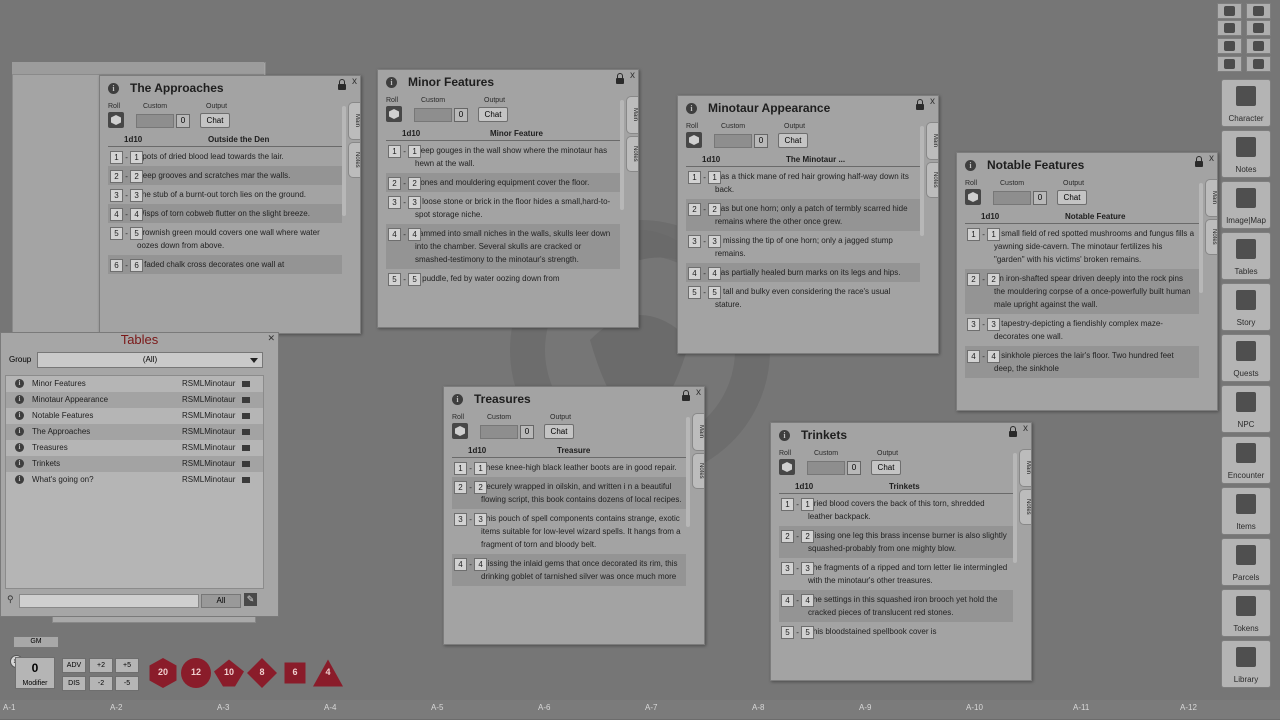 The width and height of the screenshot is (1280, 720). What do you see at coordinates (74, 665) in the screenshot?
I see `adv-button: ADV` at bounding box center [74, 665].